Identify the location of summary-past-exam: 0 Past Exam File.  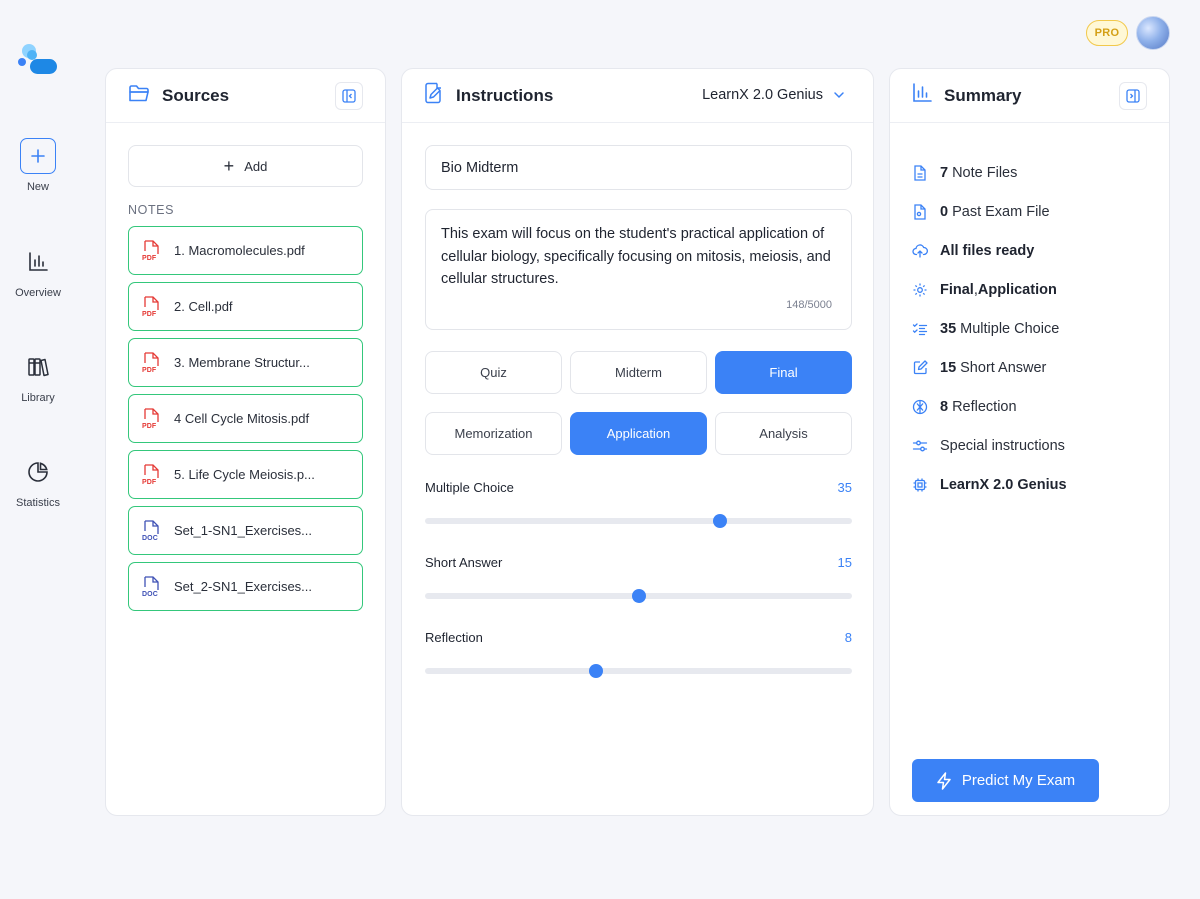
(1032, 211).